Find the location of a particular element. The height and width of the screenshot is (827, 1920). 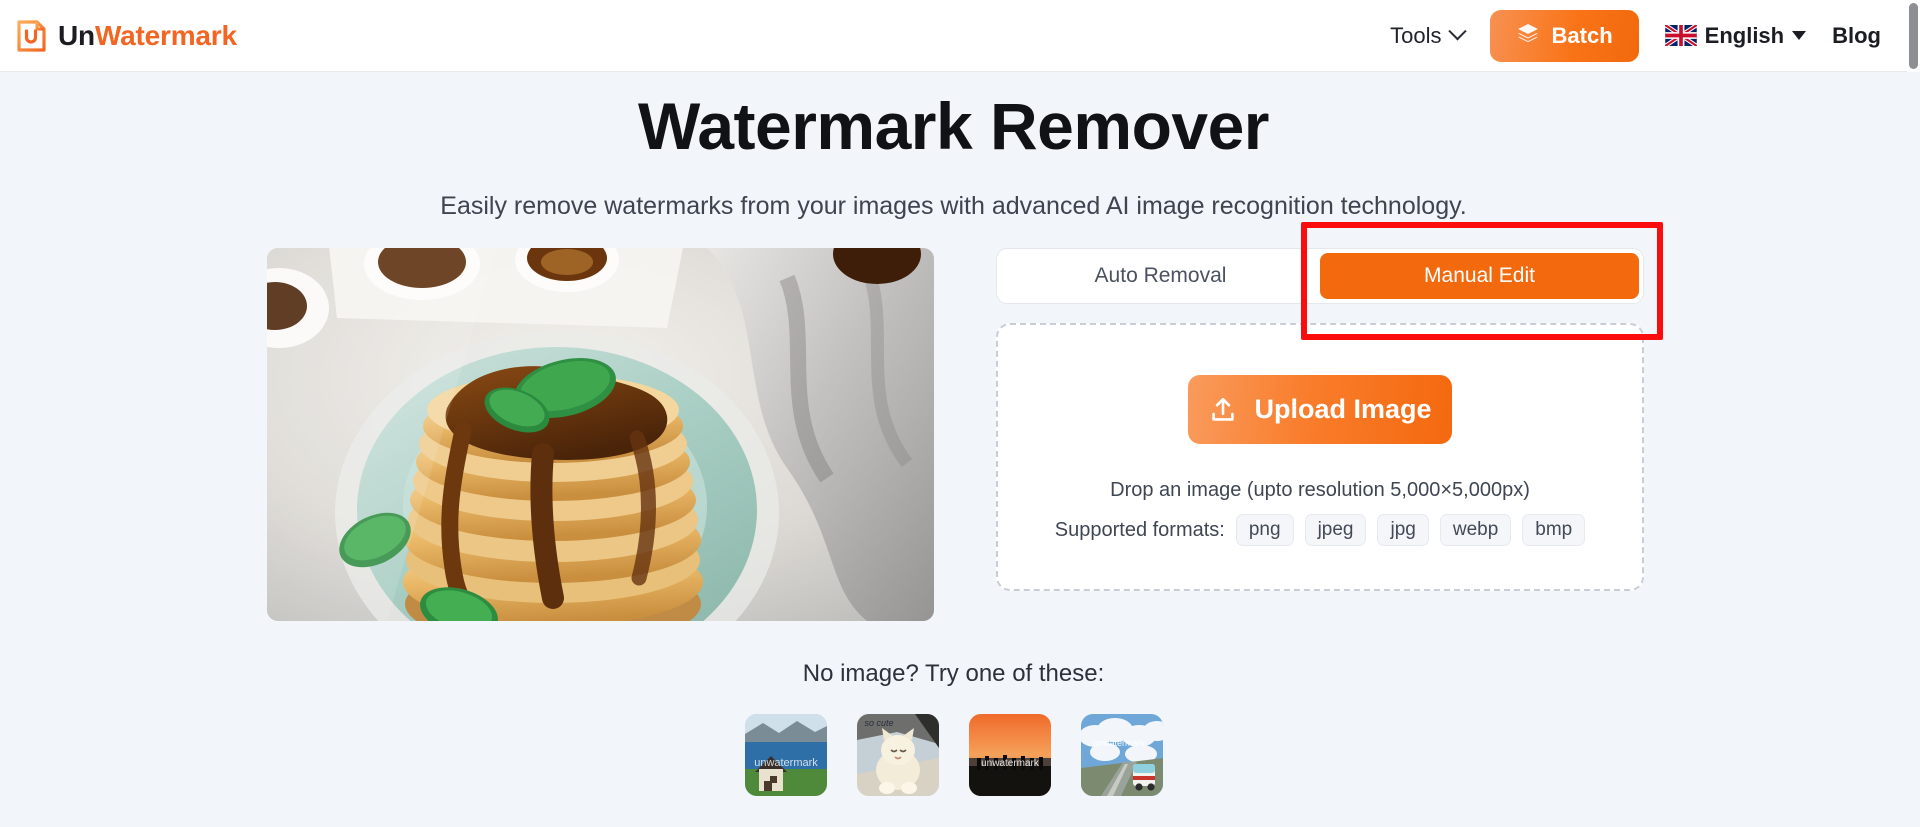

caret-down-icon is located at coordinates (1799, 35).